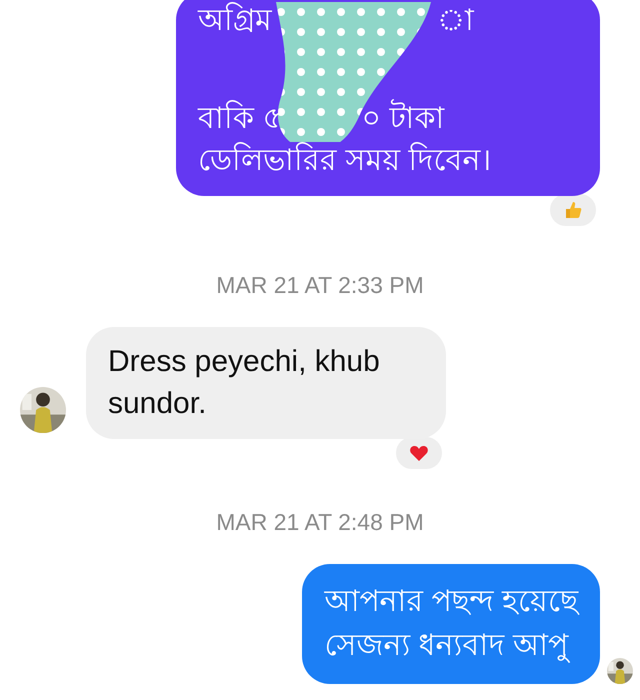 This screenshot has width=640, height=700. I want to click on timestamp: MAR 21 AT 2:48 PM, so click(320, 522).